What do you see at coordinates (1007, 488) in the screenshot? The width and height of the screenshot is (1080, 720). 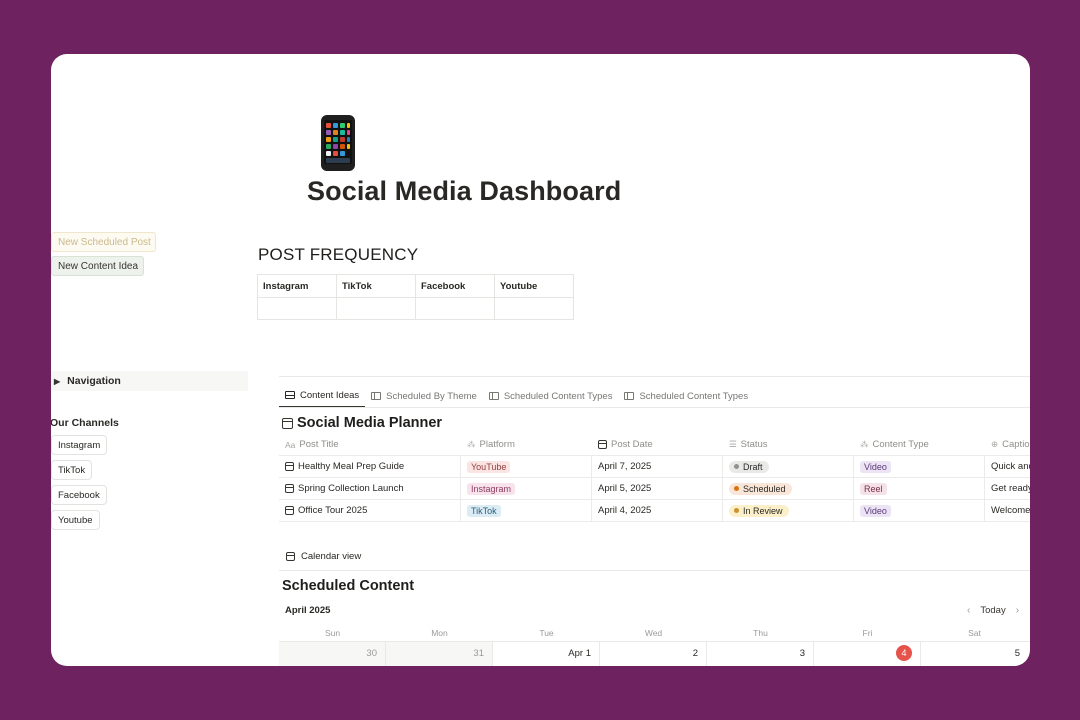 I see `caption-cell: Get ready` at bounding box center [1007, 488].